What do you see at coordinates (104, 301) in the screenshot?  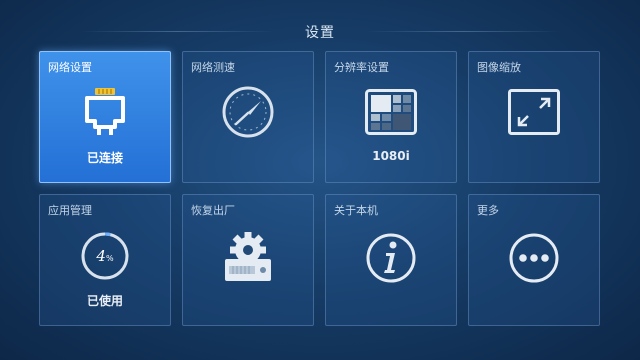 I see `usage-status: 已使用` at bounding box center [104, 301].